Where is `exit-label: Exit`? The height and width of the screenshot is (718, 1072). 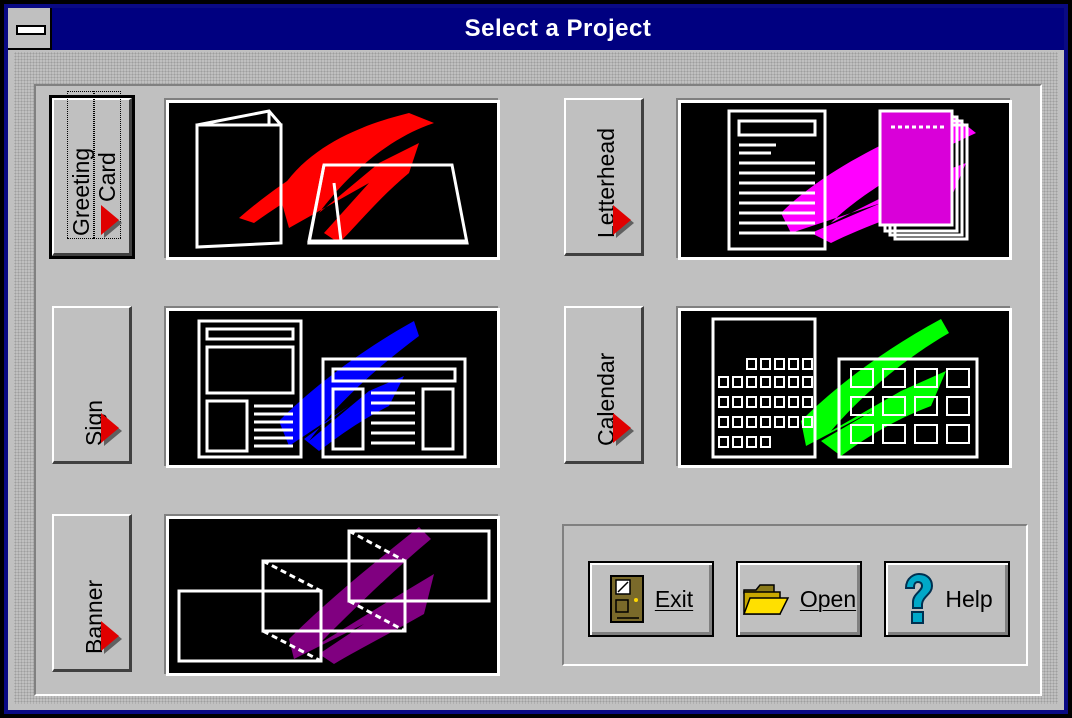 exit-label: Exit is located at coordinates (674, 598).